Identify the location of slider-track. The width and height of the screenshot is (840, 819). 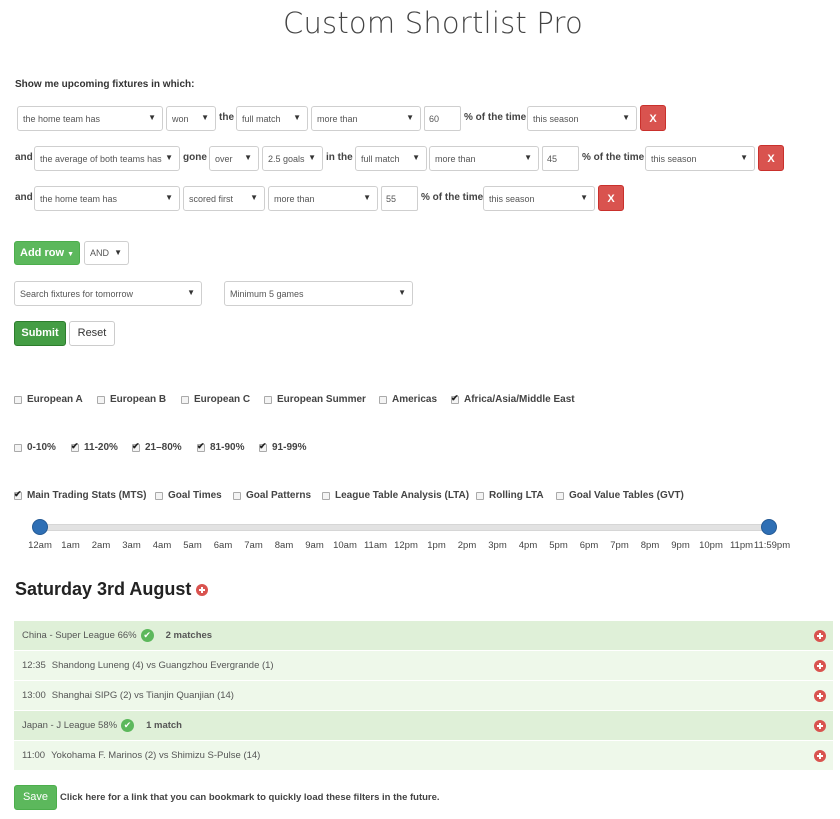
(404, 527).